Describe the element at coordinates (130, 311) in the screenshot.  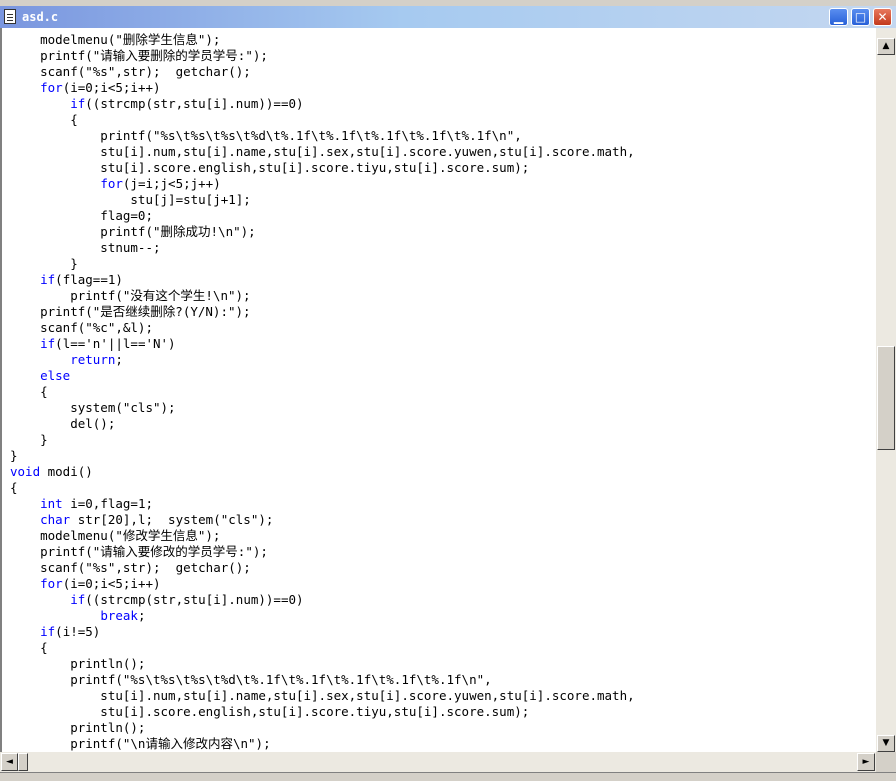
I see `code-line: printf("是否继续删除?(Y/N):");` at that location.